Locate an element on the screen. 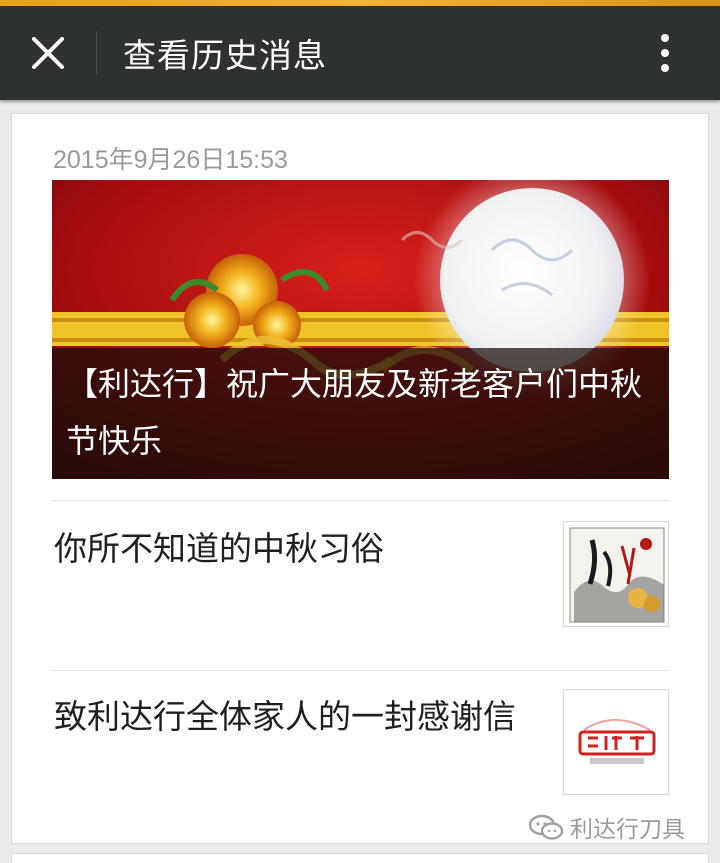  main-article-title: 【利达行】祝广大朋友及新老客户们中秋节快乐 is located at coordinates (360, 413).